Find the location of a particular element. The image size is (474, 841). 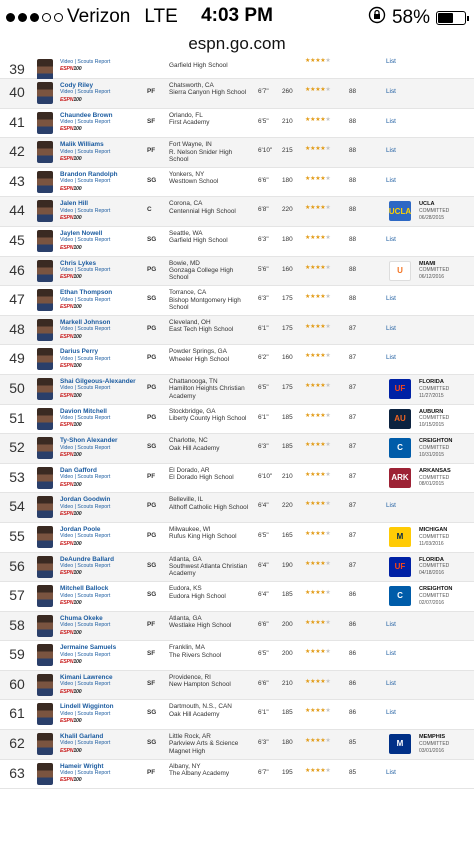

commit-school: AUBURN is located at coordinates (446, 412).